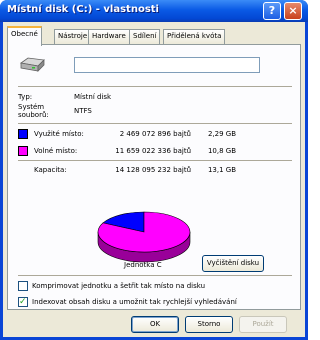 The width and height of the screenshot is (320, 340). Describe the element at coordinates (50, 170) in the screenshot. I see `capacity-label: Kapacita:` at that location.